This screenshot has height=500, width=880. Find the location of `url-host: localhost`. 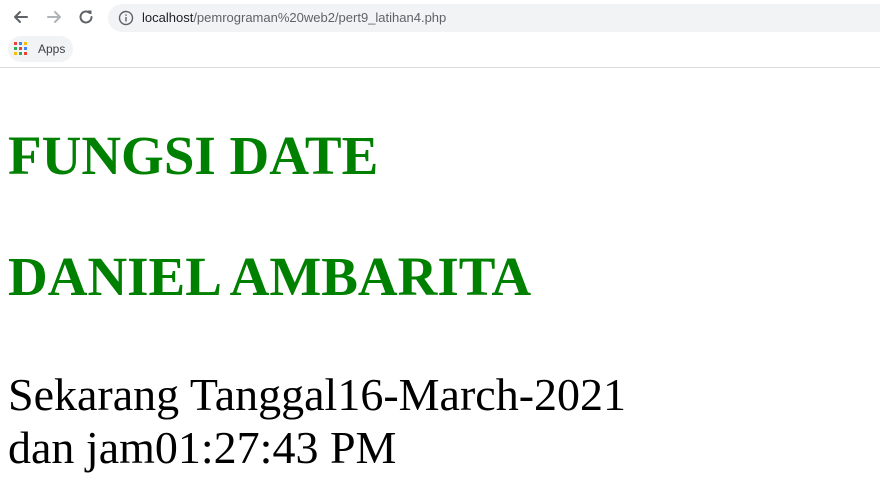

url-host: localhost is located at coordinates (168, 17).